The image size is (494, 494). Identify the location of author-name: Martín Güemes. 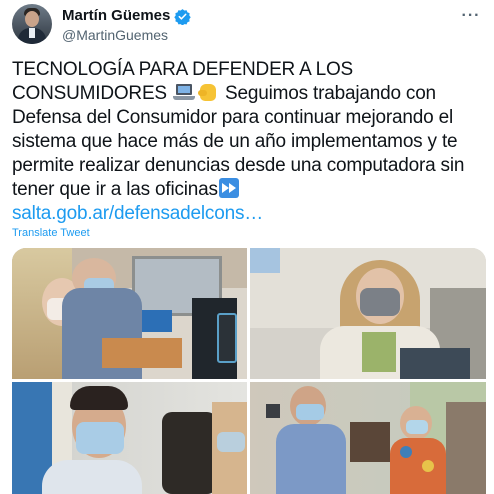
(116, 16).